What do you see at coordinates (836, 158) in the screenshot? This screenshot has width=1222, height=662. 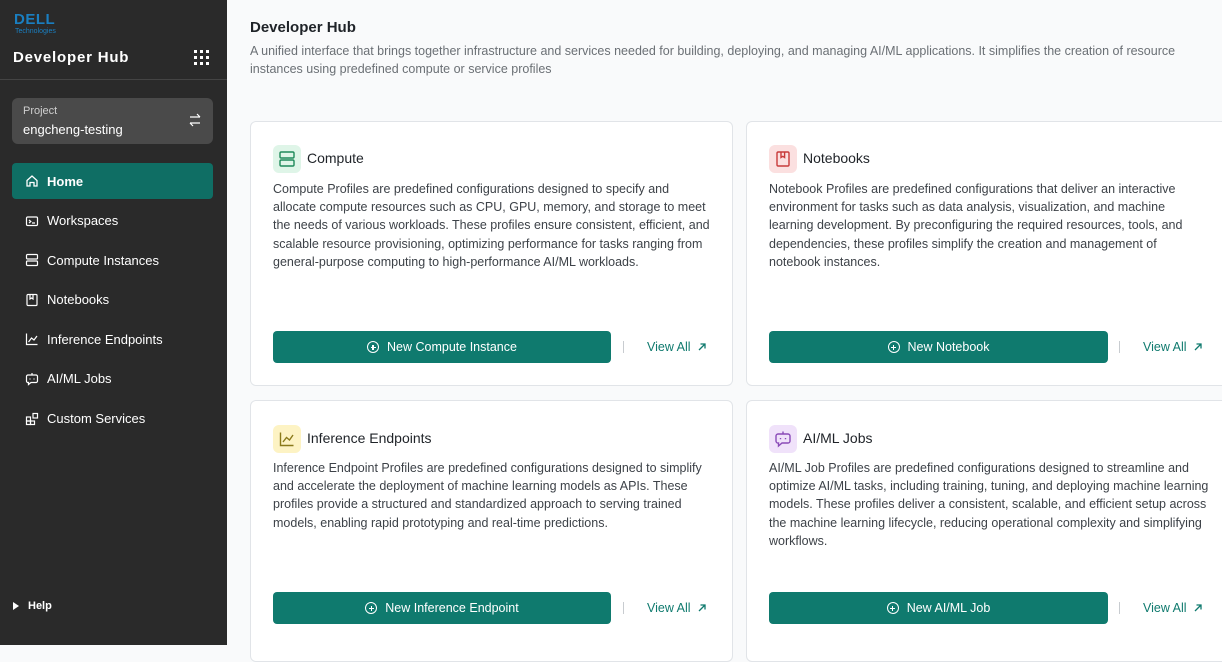 I see `card-title: Notebooks` at bounding box center [836, 158].